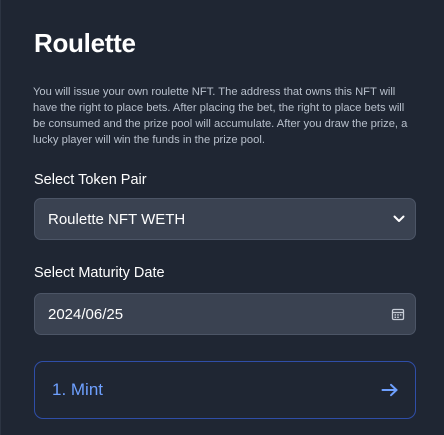 The height and width of the screenshot is (435, 444). I want to click on token-pair-label: Select Token Pair, so click(90, 180).